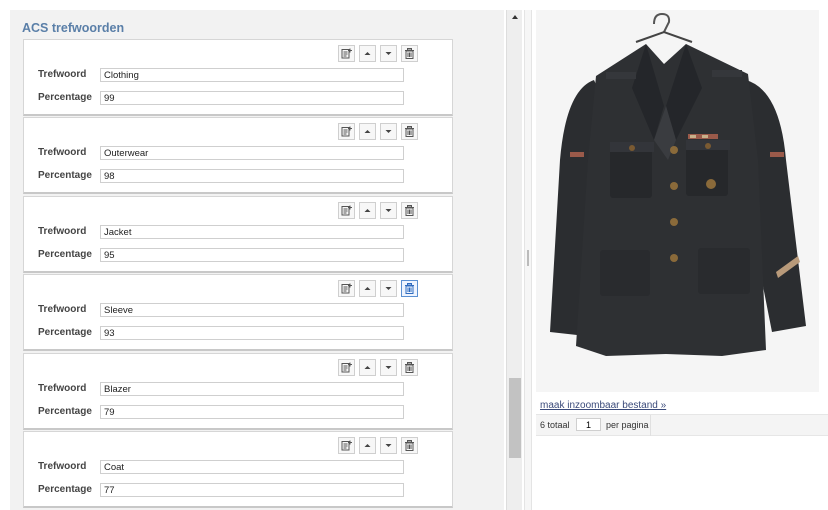  Describe the element at coordinates (555, 425) in the screenshot. I see `pager-total: 6 totaal` at that location.